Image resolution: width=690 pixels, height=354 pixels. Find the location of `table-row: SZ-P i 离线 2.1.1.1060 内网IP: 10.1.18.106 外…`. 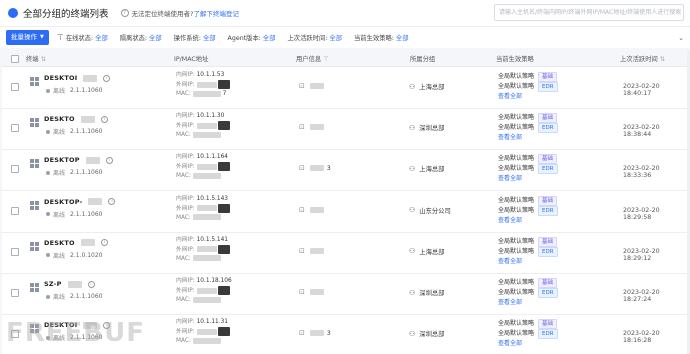

table-row: SZ-P i 离线 2.1.1.1060 内网IP: 10.1.18.106 外… is located at coordinates (345, 294).